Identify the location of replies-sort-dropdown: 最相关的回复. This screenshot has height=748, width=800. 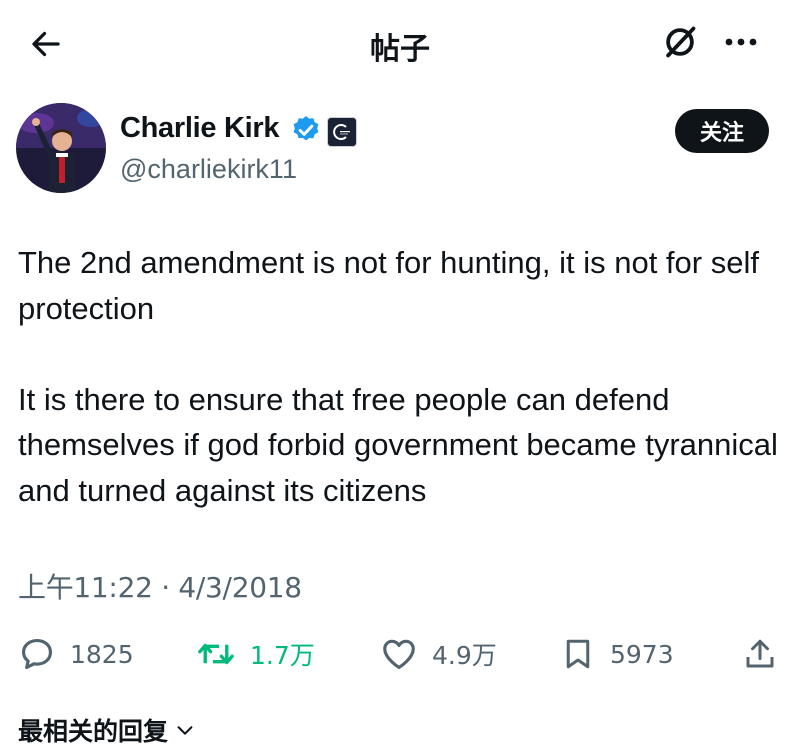
(107, 730).